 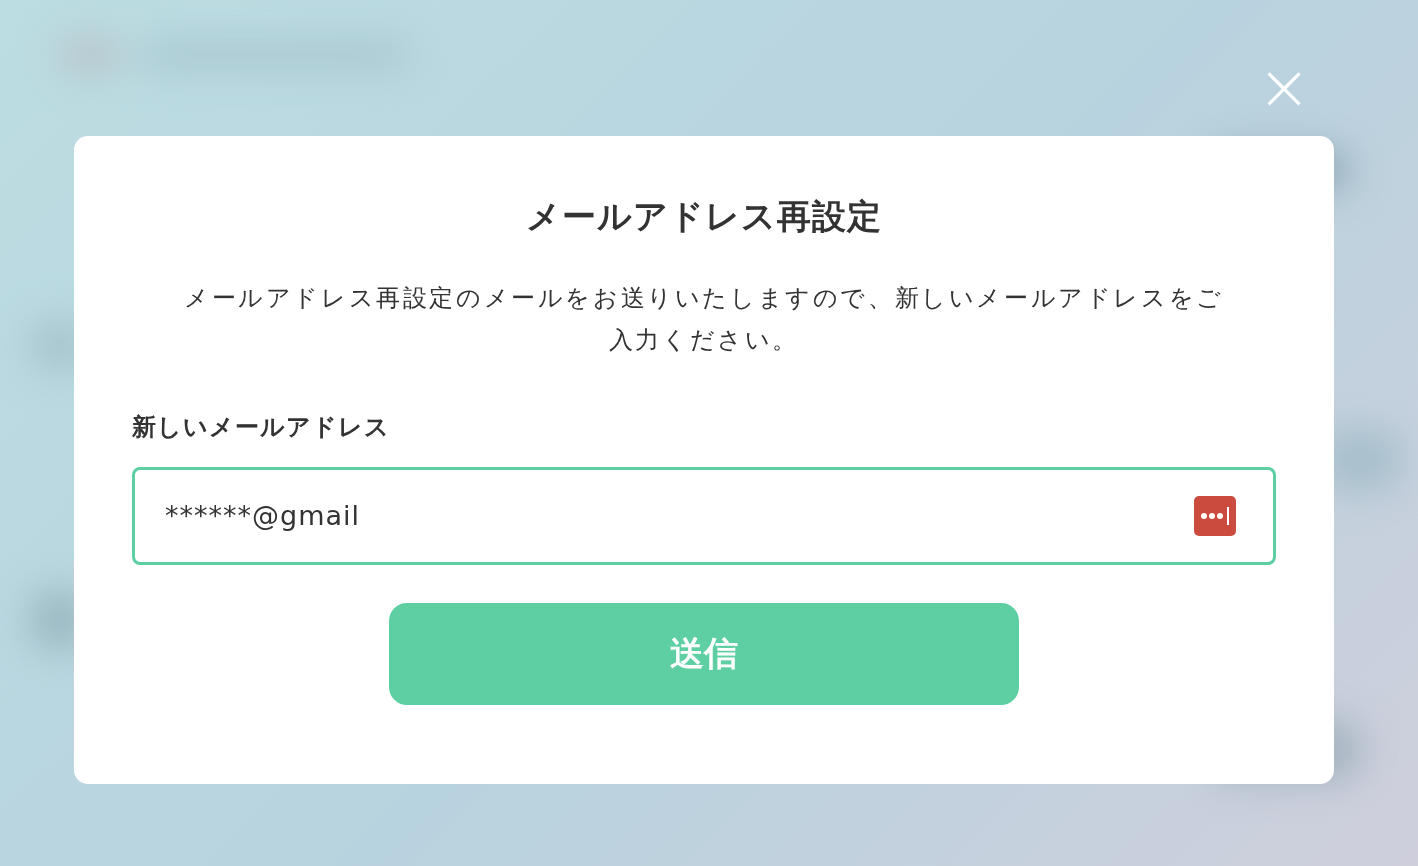 I want to click on dialog-title: メールアドレス再設定, so click(x=704, y=216).